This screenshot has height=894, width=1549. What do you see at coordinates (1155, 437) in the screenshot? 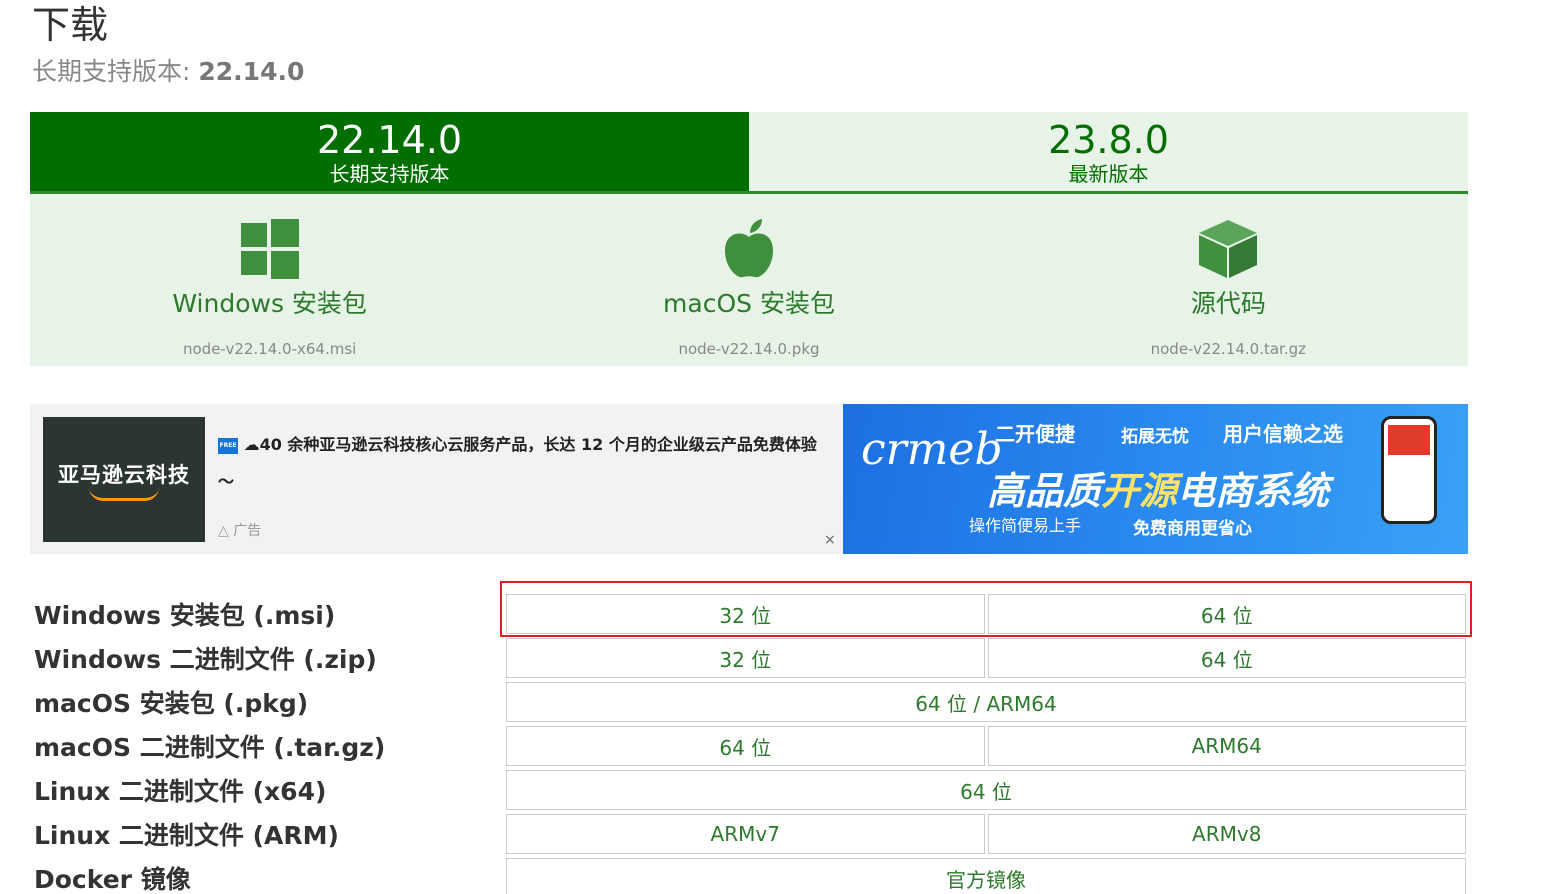
I see `banner-chip: 拓展无忧` at bounding box center [1155, 437].